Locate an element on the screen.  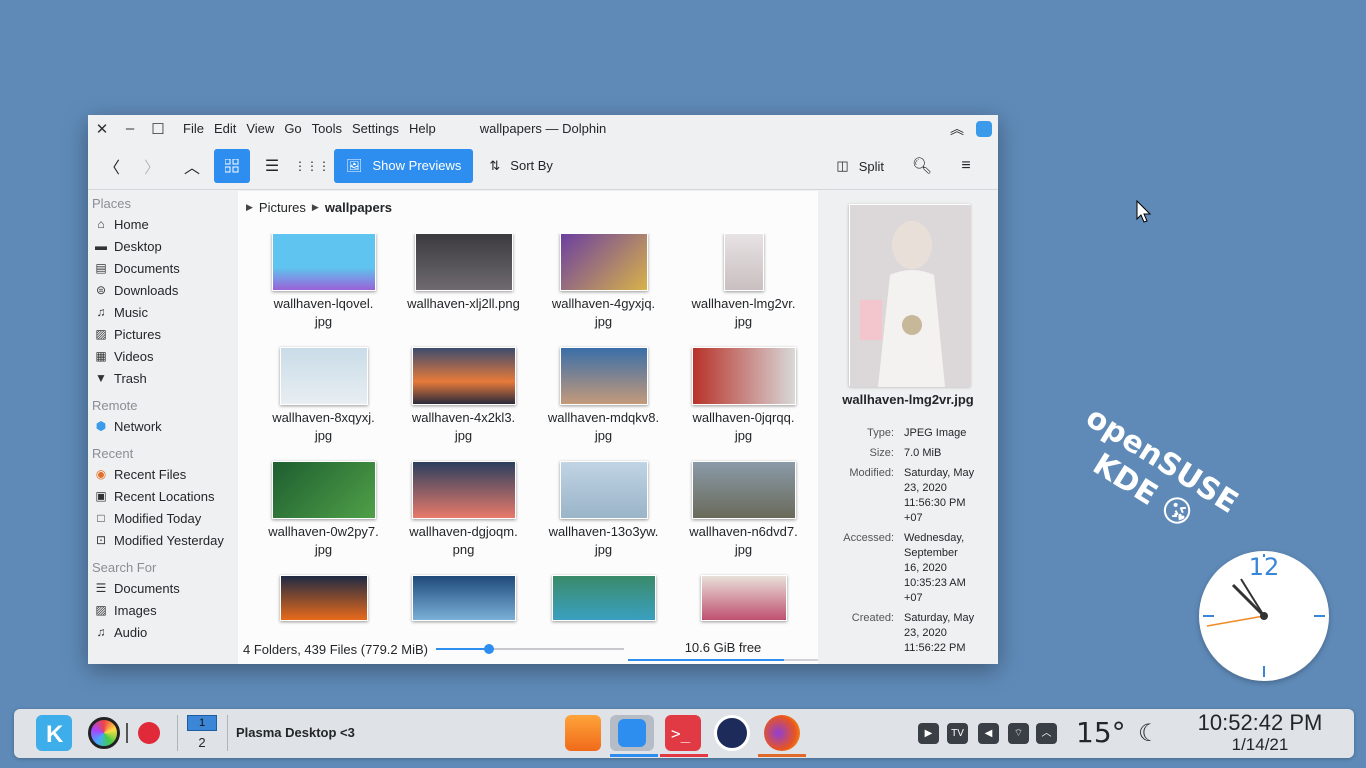
menu-settings: Settings is located at coordinates (375, 128).